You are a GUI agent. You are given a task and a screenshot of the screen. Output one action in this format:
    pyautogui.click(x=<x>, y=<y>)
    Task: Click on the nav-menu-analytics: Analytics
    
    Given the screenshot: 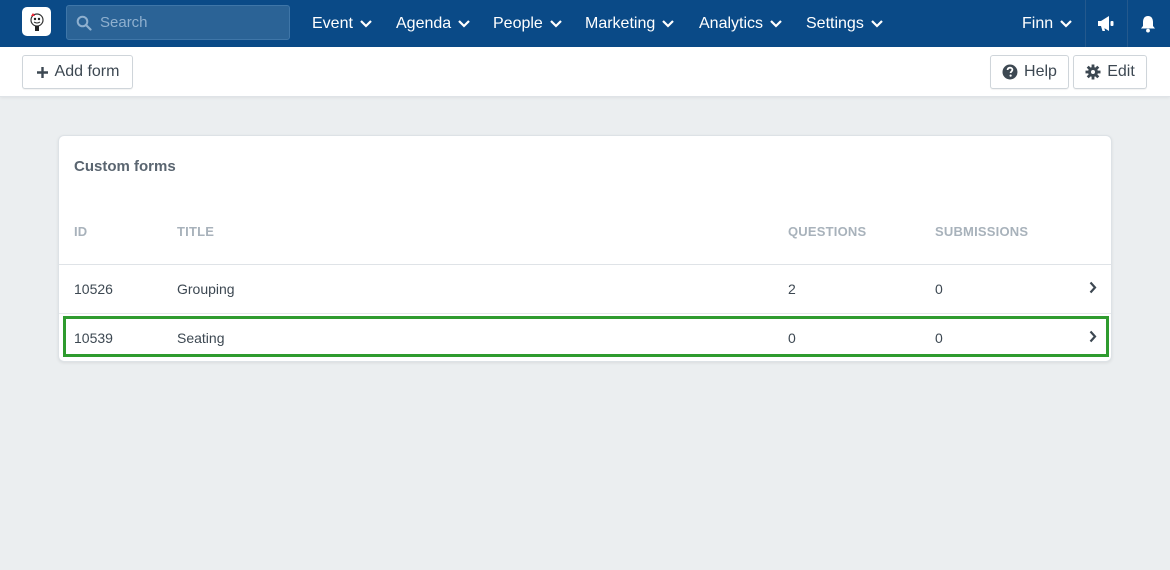 What is the action you would take?
    pyautogui.click(x=740, y=23)
    